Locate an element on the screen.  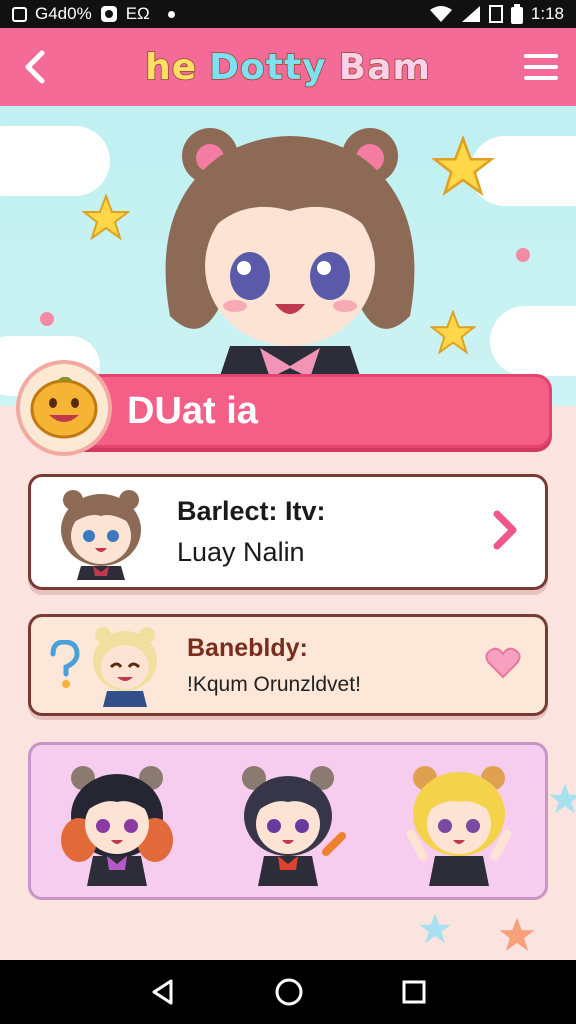
card-value: Luay Nalin is located at coordinates (241, 552).